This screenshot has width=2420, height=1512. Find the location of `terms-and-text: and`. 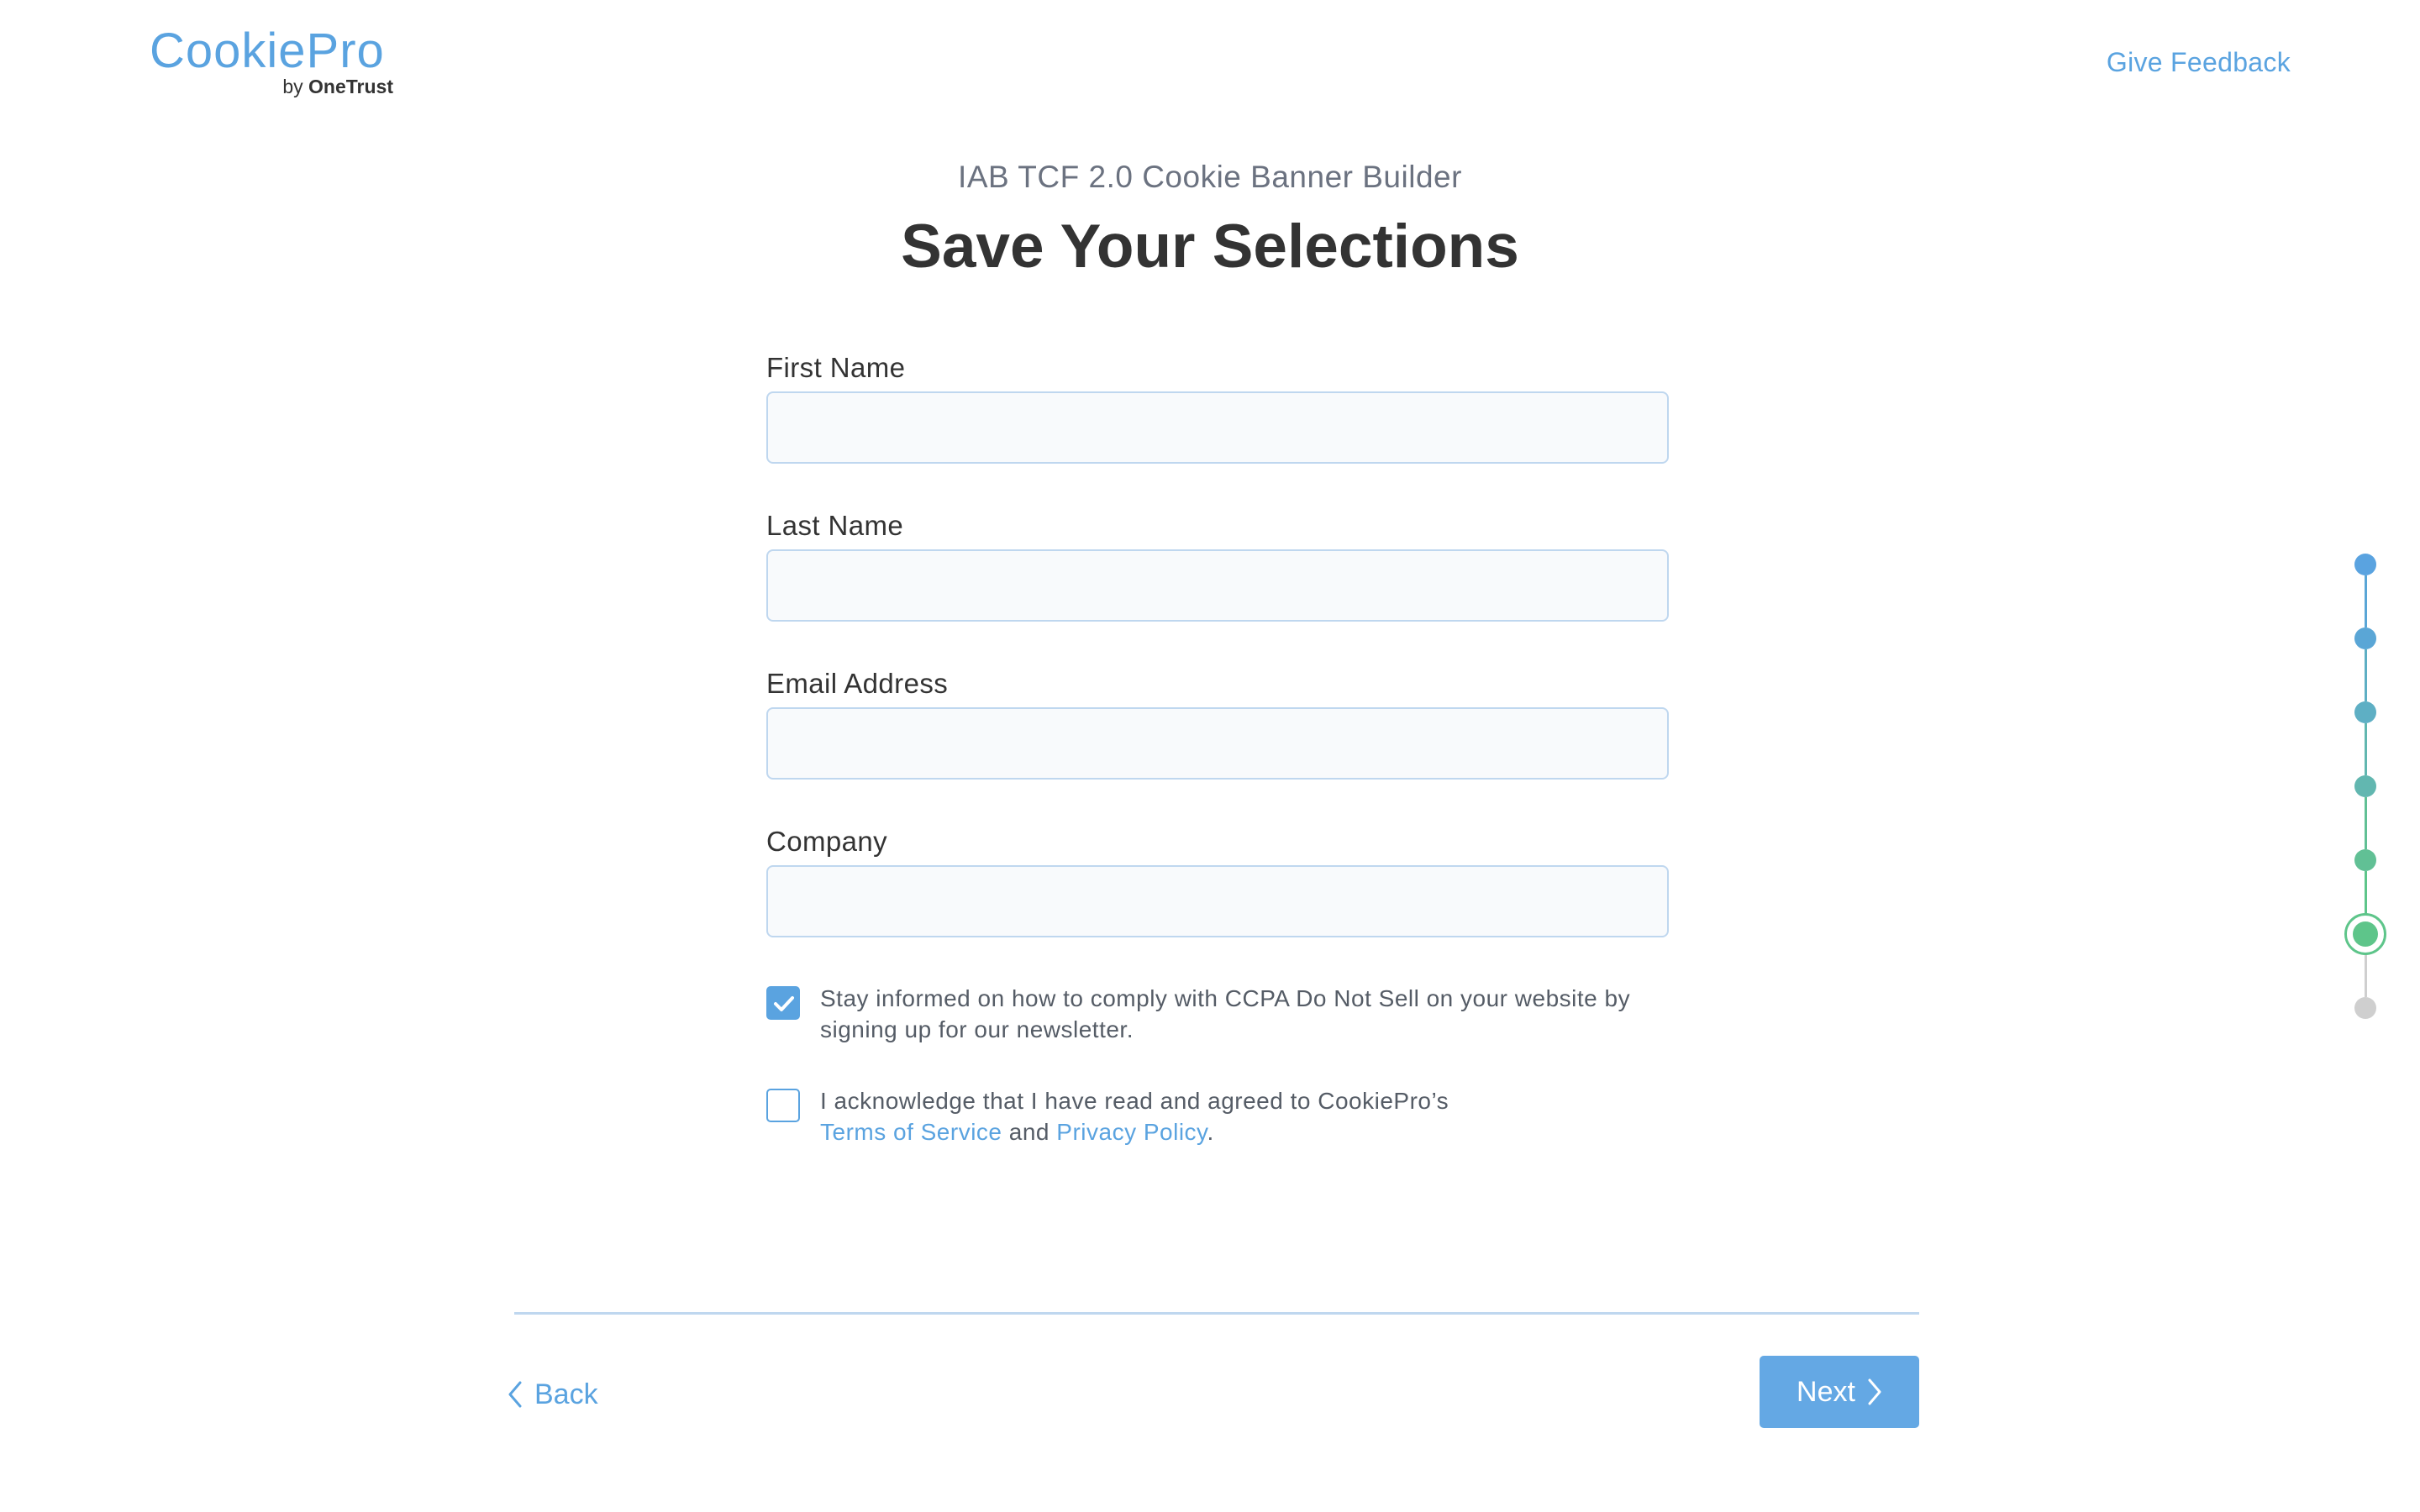

terms-and-text: and is located at coordinates (1029, 1132).